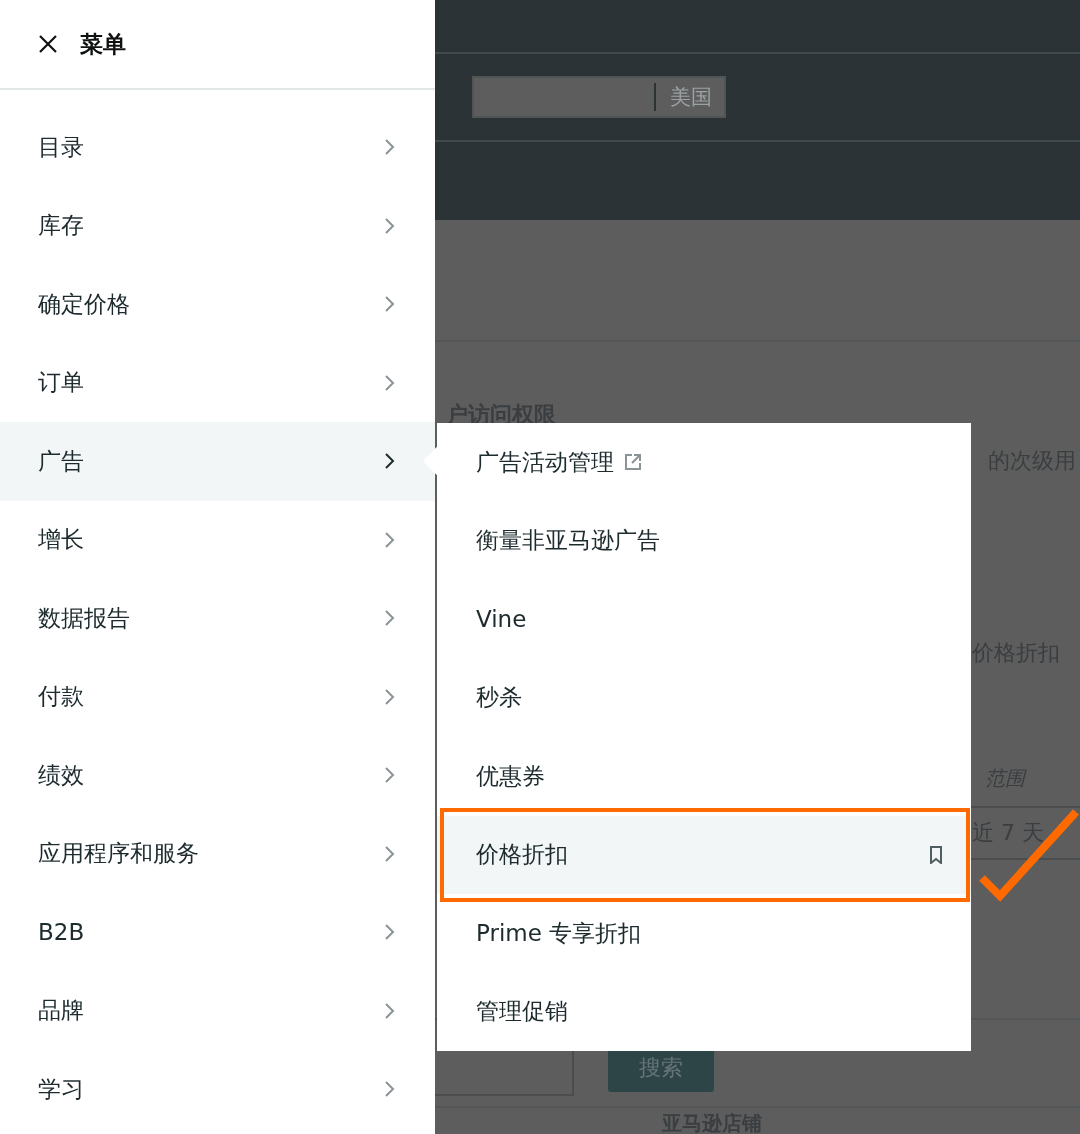 The height and width of the screenshot is (1134, 1080). I want to click on menu-item-label: 绩效, so click(61, 775).